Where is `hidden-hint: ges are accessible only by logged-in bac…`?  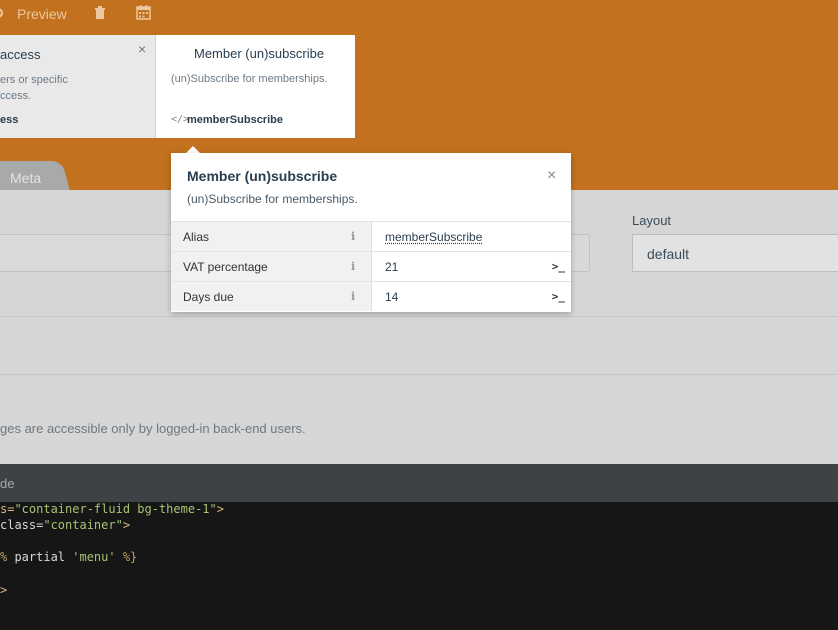 hidden-hint: ges are accessible only by logged-in bac… is located at coordinates (153, 428).